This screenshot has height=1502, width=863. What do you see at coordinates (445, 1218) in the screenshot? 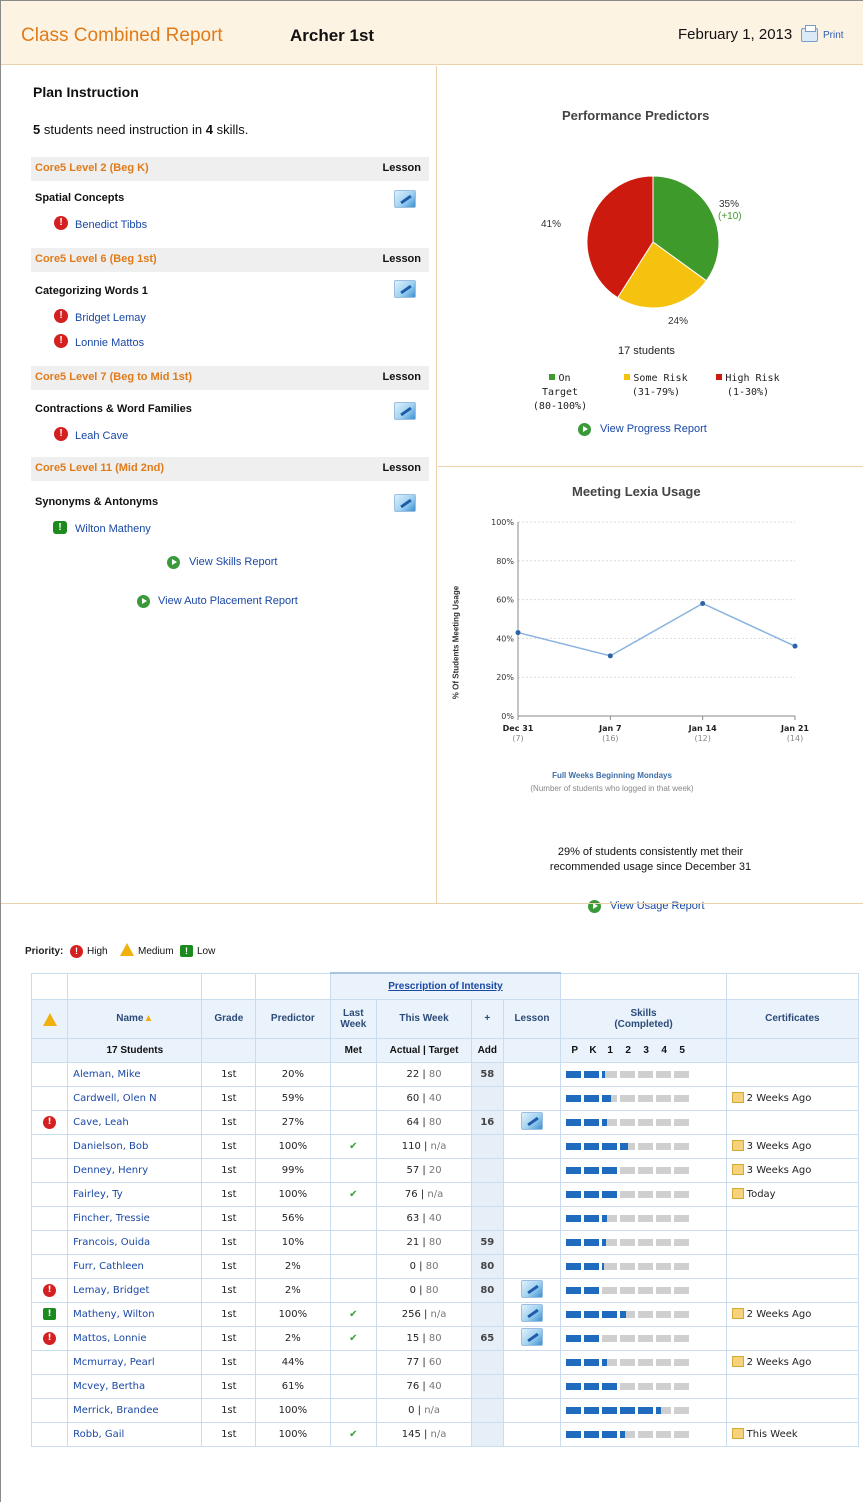
I see `table-row: Fincher, Tressie 1st 56% 63 | 40` at bounding box center [445, 1218].